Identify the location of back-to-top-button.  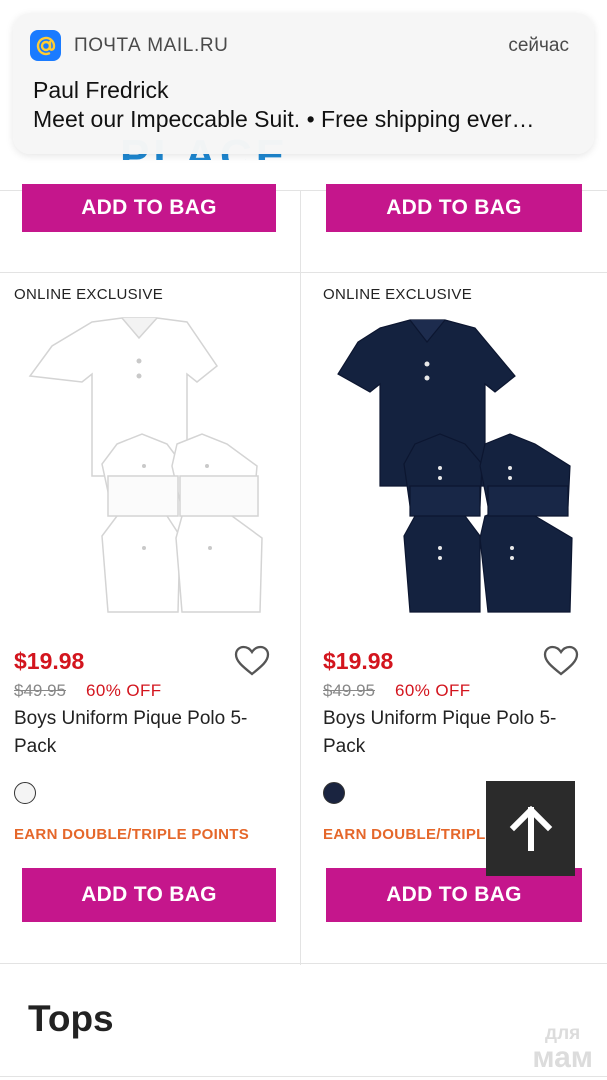
(530, 828).